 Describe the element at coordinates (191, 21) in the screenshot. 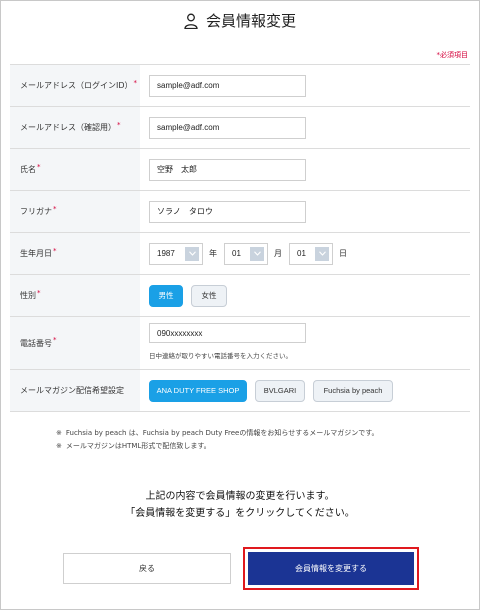

I see `user-icon` at that location.